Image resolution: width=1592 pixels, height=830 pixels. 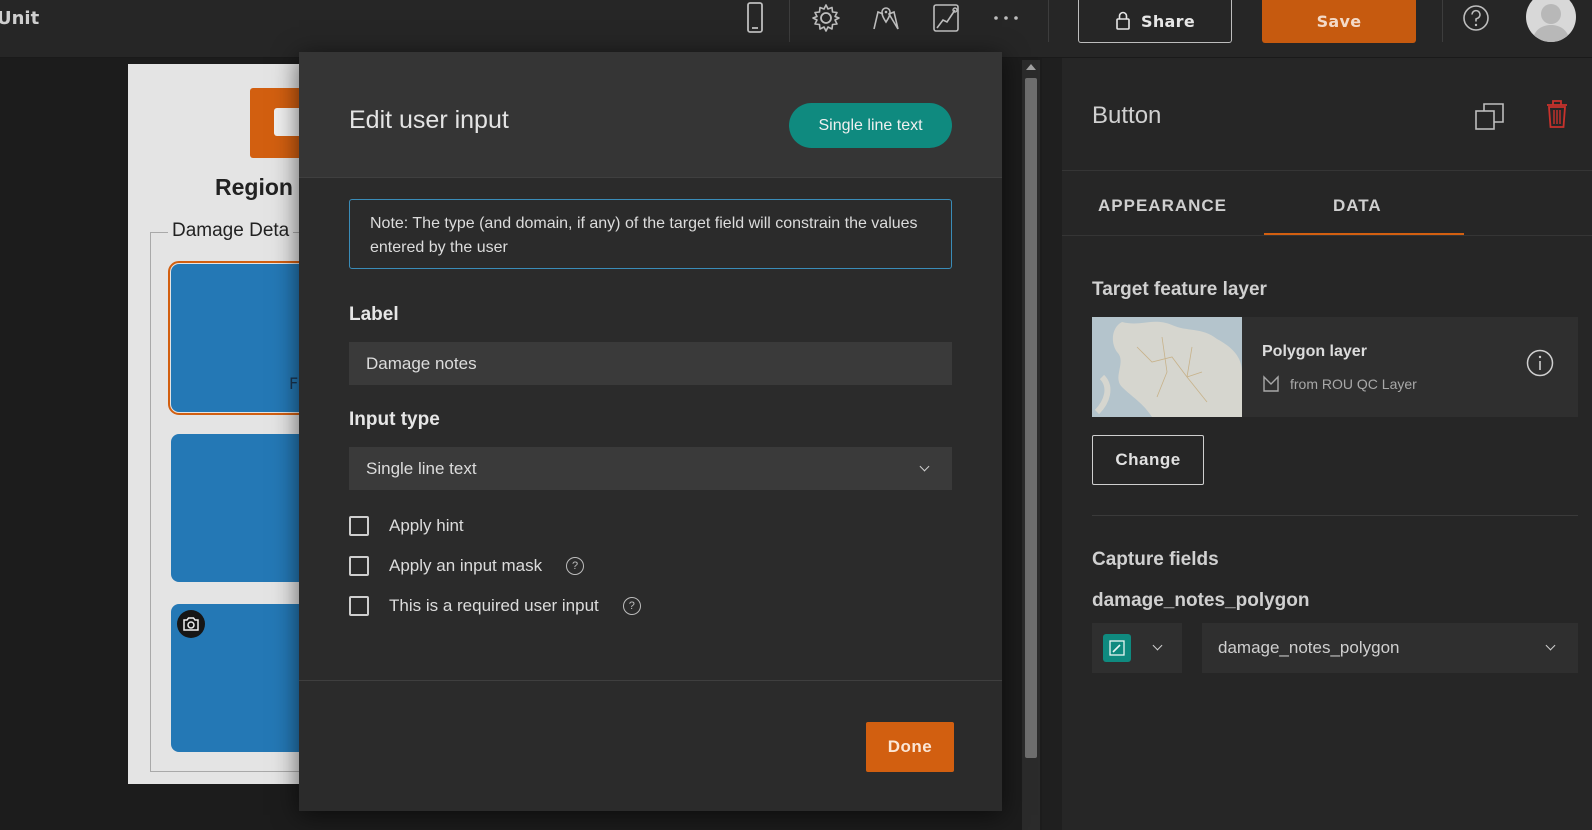 I want to click on tab-data: DATA, so click(x=1357, y=206).